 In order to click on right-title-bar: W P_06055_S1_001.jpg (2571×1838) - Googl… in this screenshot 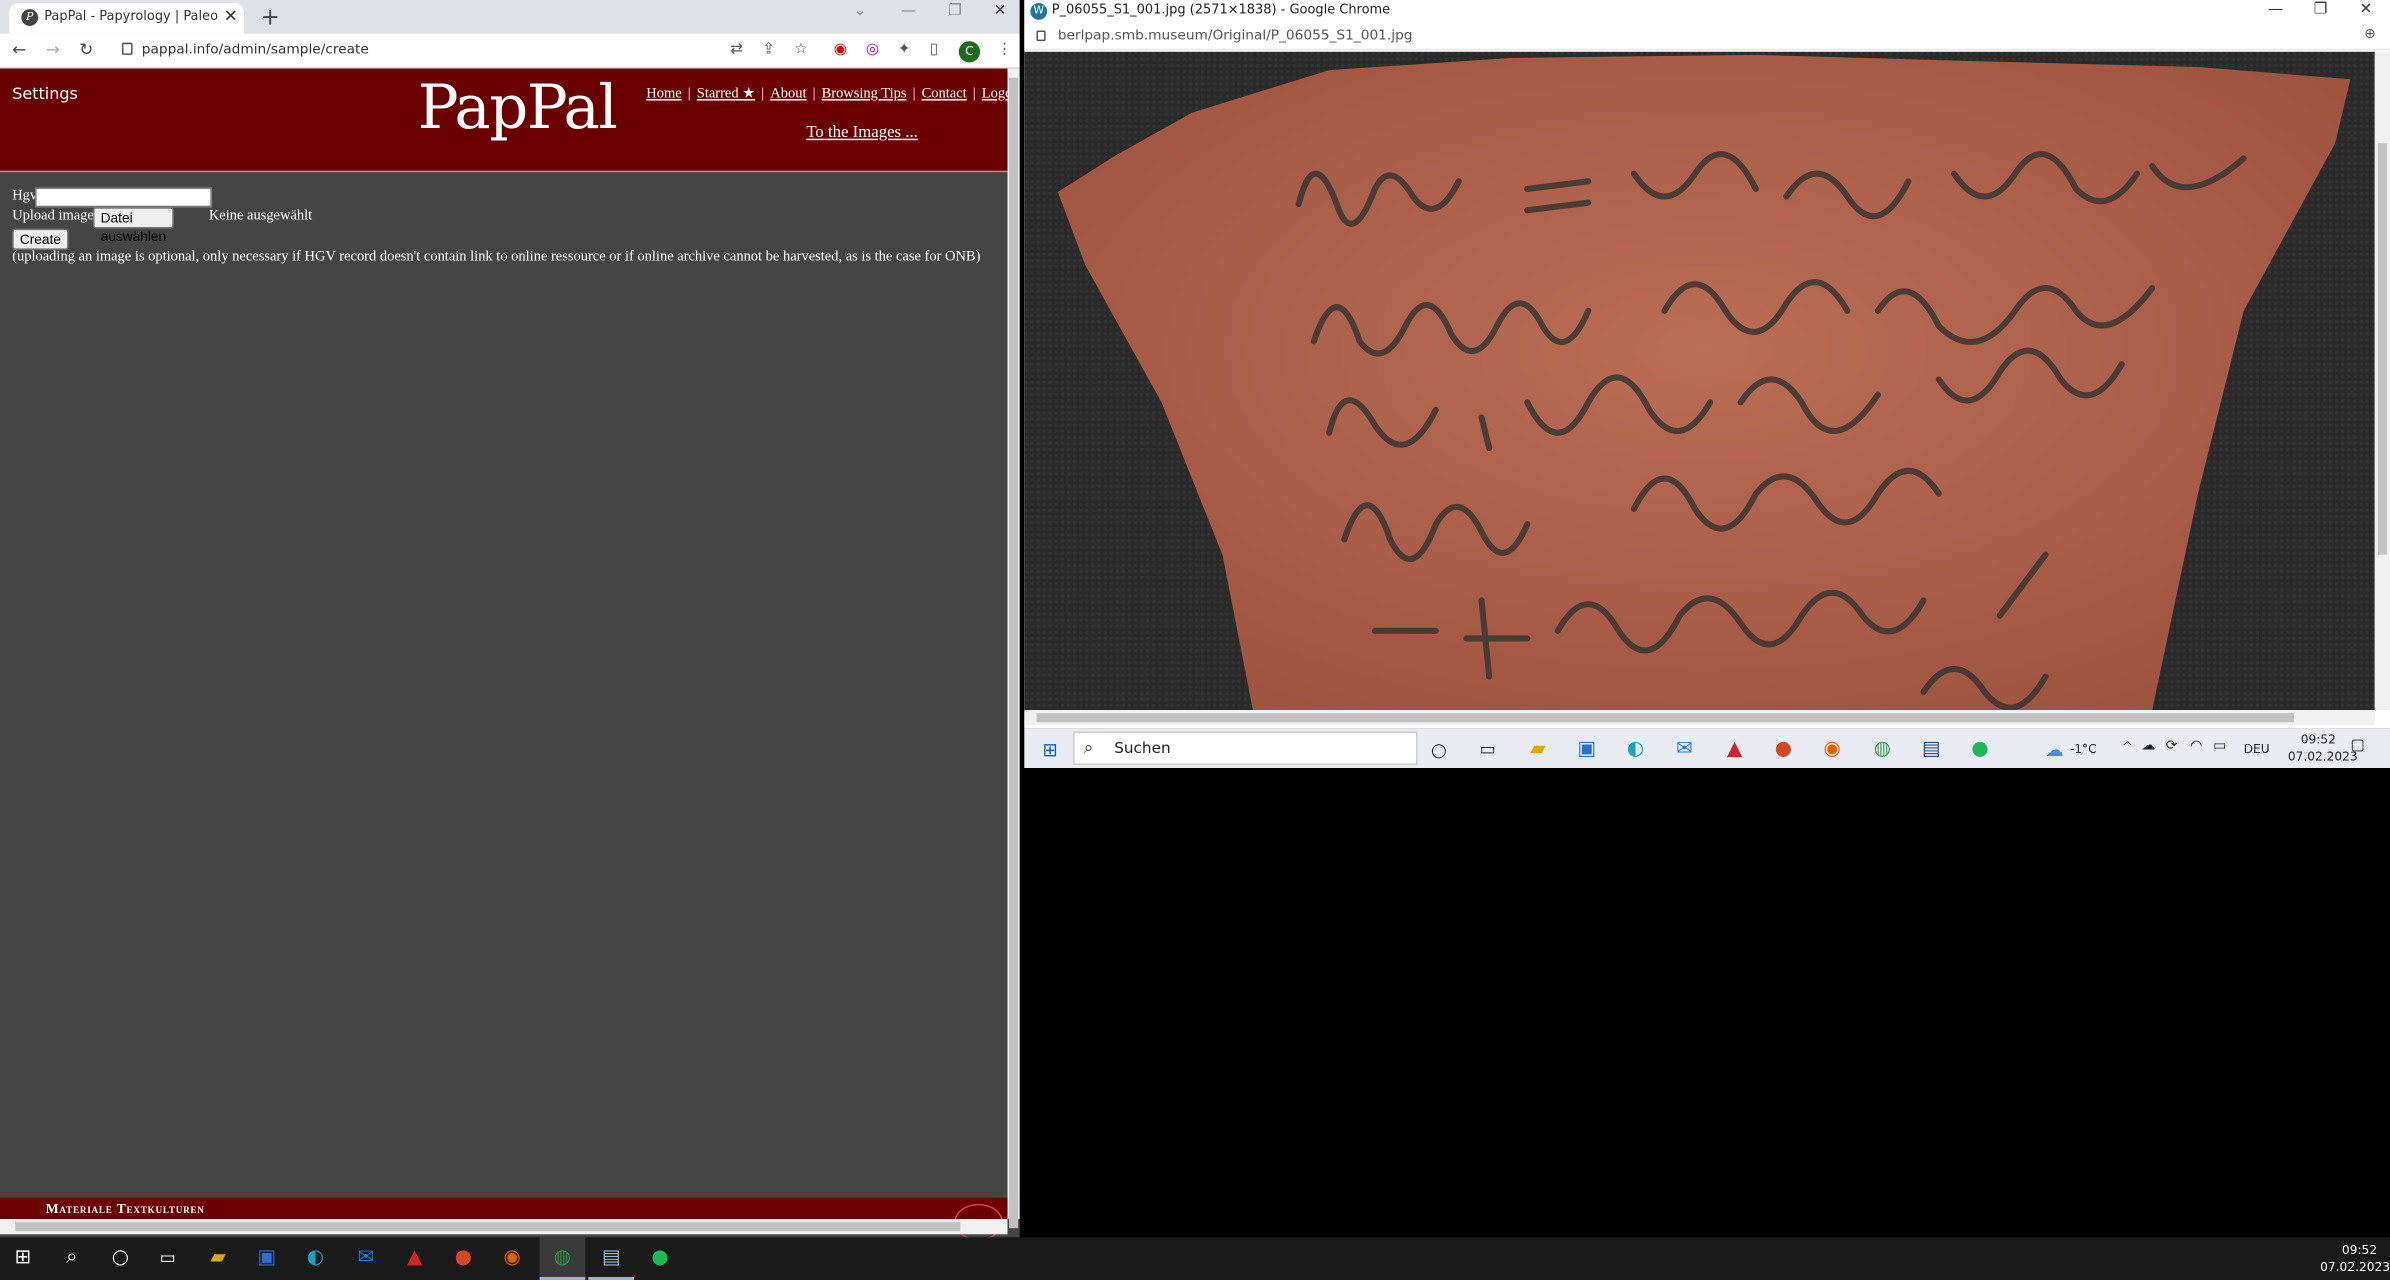, I will do `click(1707, 12)`.